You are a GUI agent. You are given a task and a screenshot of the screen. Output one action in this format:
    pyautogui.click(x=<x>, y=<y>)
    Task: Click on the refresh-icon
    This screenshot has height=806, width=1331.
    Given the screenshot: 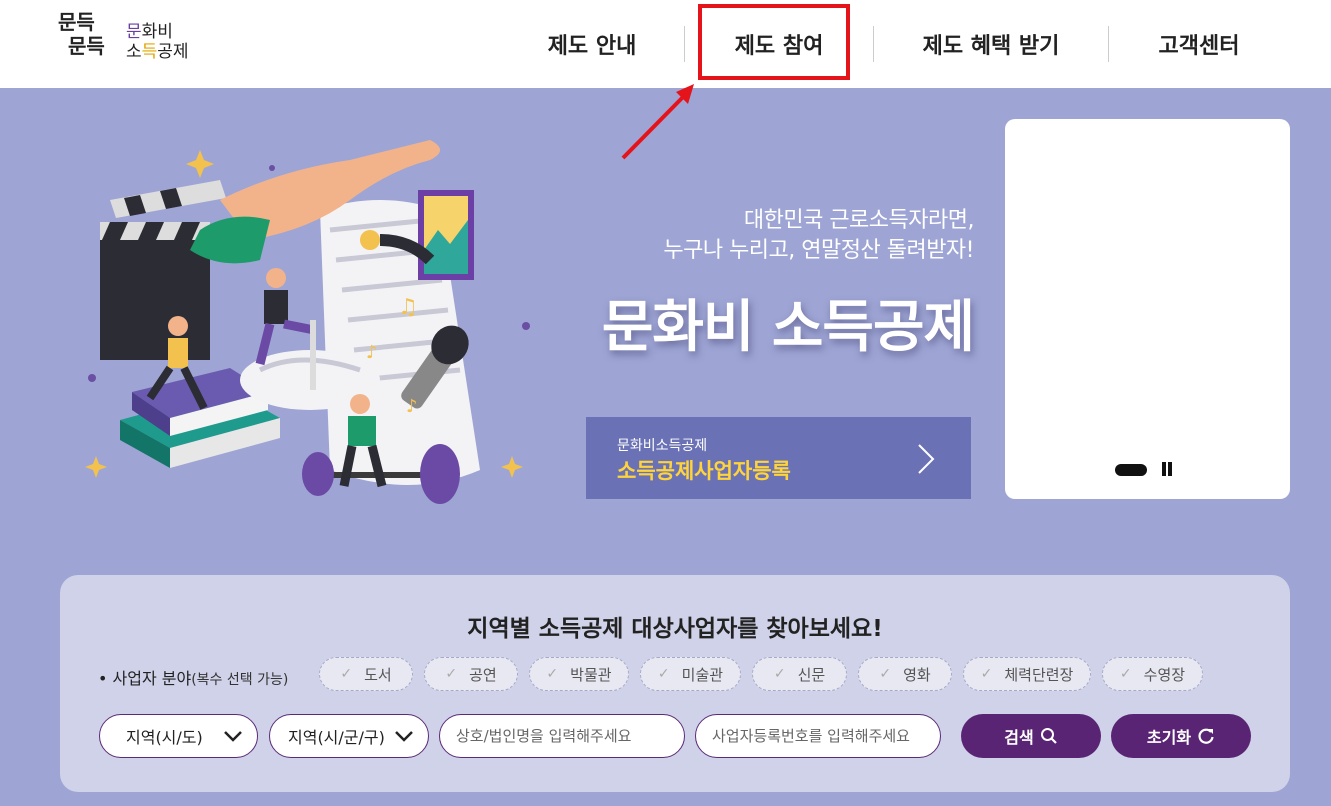 What is the action you would take?
    pyautogui.click(x=1206, y=736)
    